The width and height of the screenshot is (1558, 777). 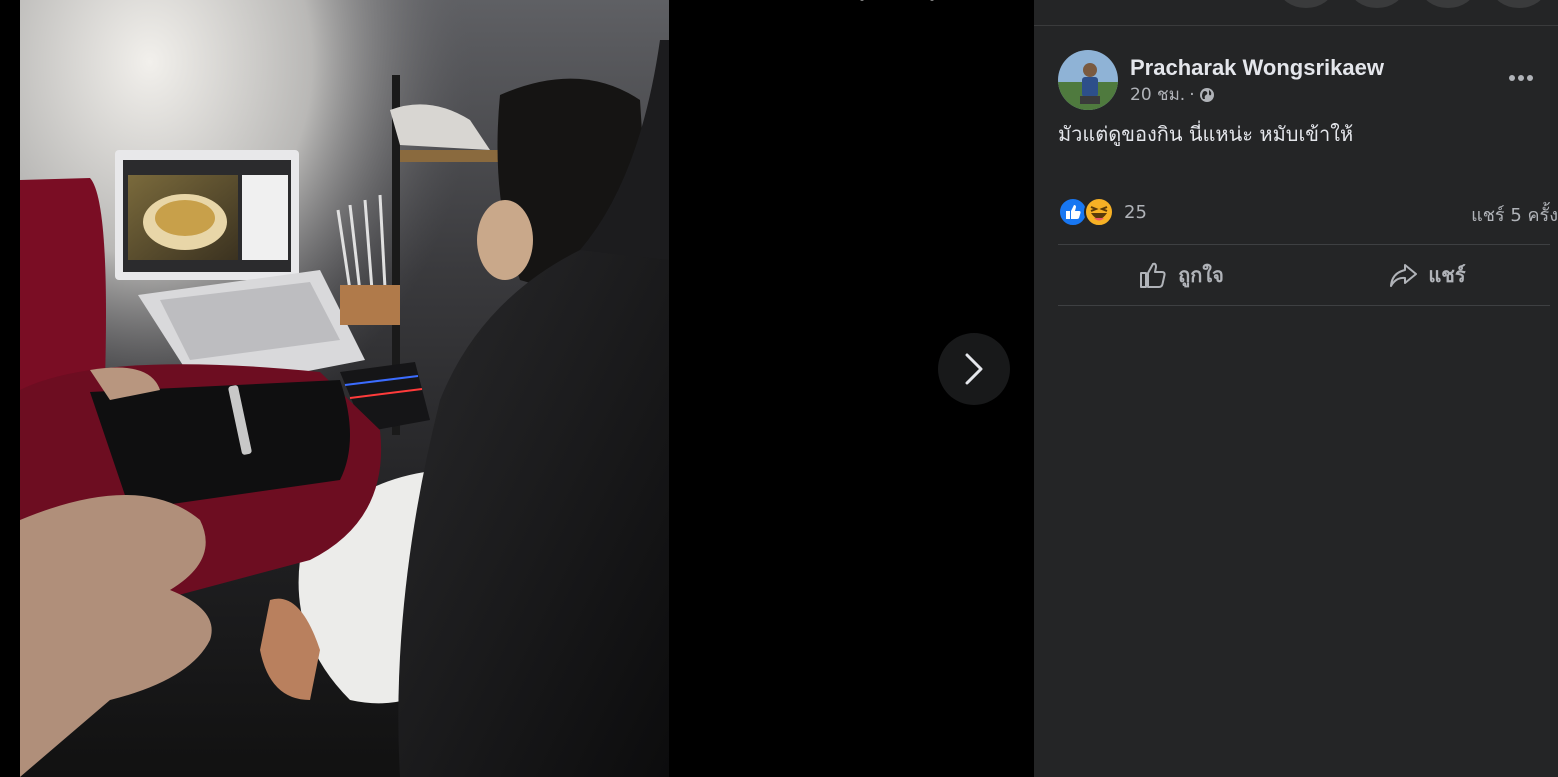 I want to click on post-meta: Pracharak Wongsrikaew 20 ชม. ·, so click(x=1257, y=80).